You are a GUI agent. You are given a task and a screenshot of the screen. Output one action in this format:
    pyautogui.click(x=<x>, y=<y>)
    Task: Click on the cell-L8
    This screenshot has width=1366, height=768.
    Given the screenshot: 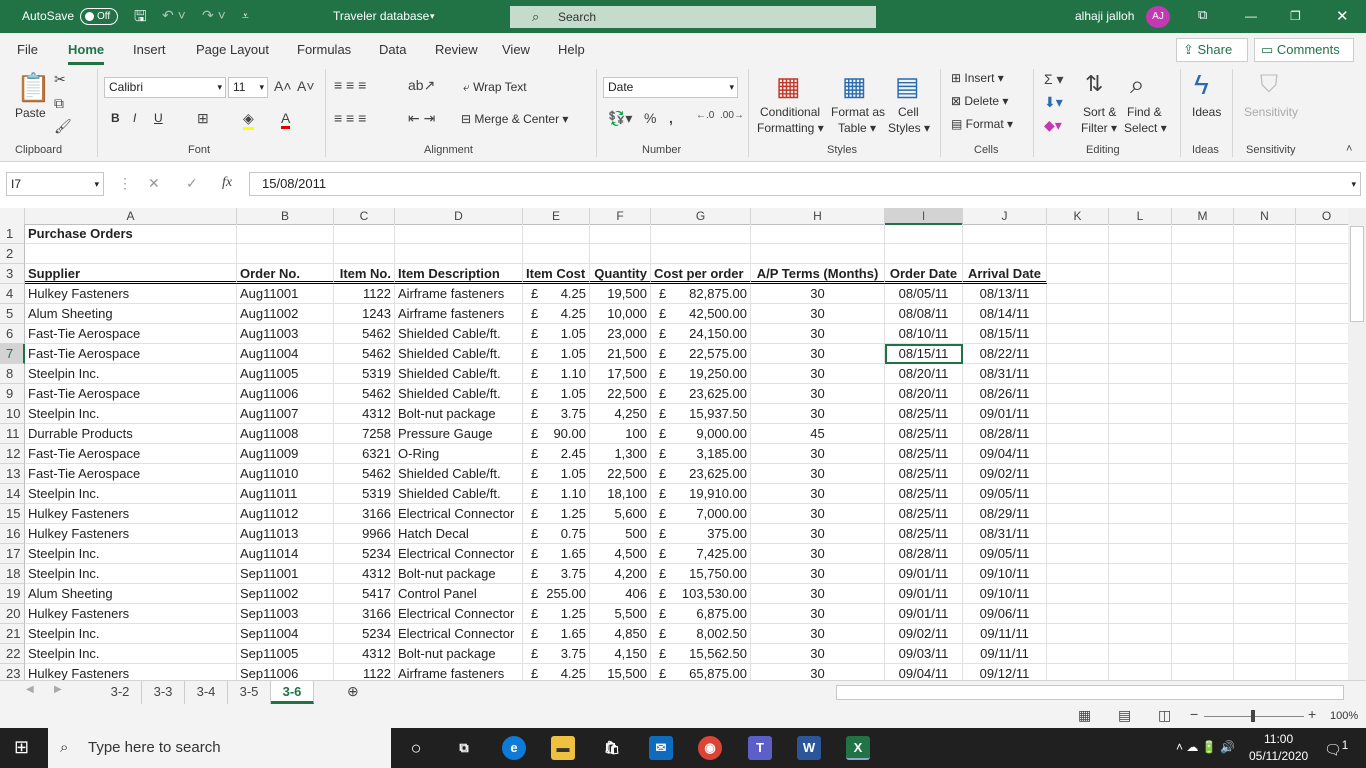 What is the action you would take?
    pyautogui.click(x=1140, y=374)
    